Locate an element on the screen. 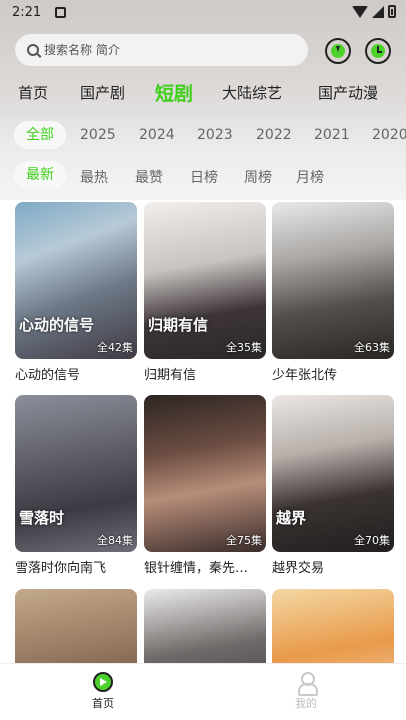 This screenshot has height=720, width=406. sort-chip-daily: 日榜 is located at coordinates (204, 177).